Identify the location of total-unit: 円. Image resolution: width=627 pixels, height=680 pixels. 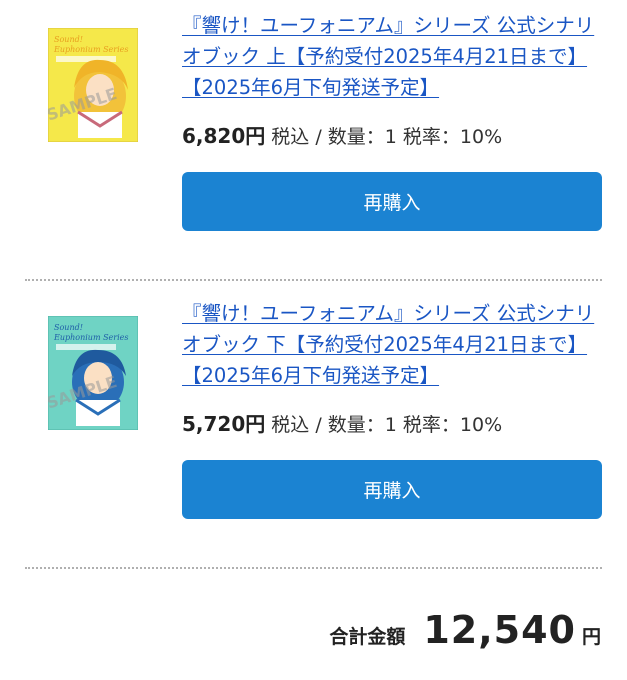
(591, 637).